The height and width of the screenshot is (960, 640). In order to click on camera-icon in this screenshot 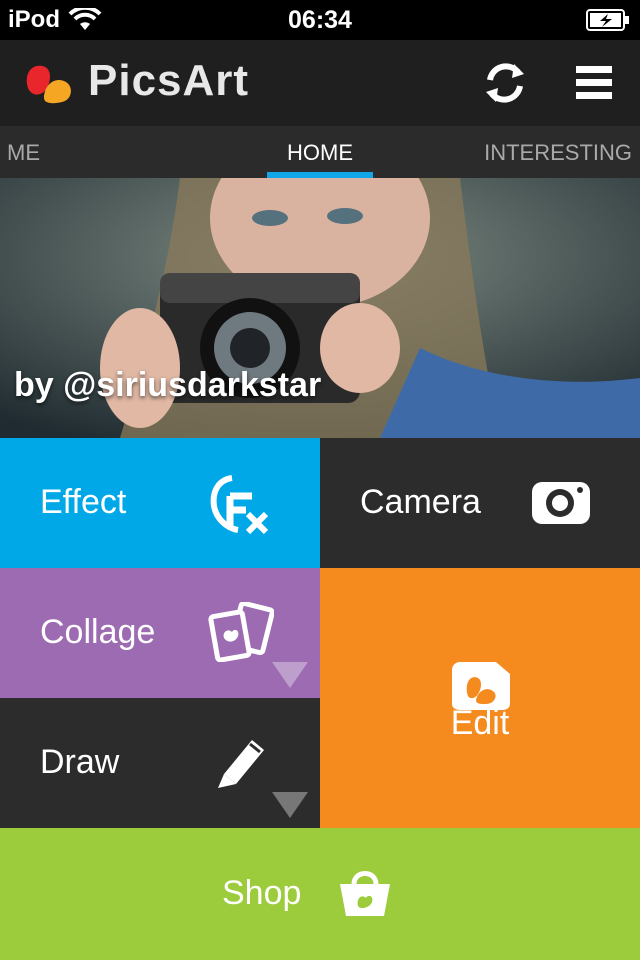, I will do `click(561, 503)`.